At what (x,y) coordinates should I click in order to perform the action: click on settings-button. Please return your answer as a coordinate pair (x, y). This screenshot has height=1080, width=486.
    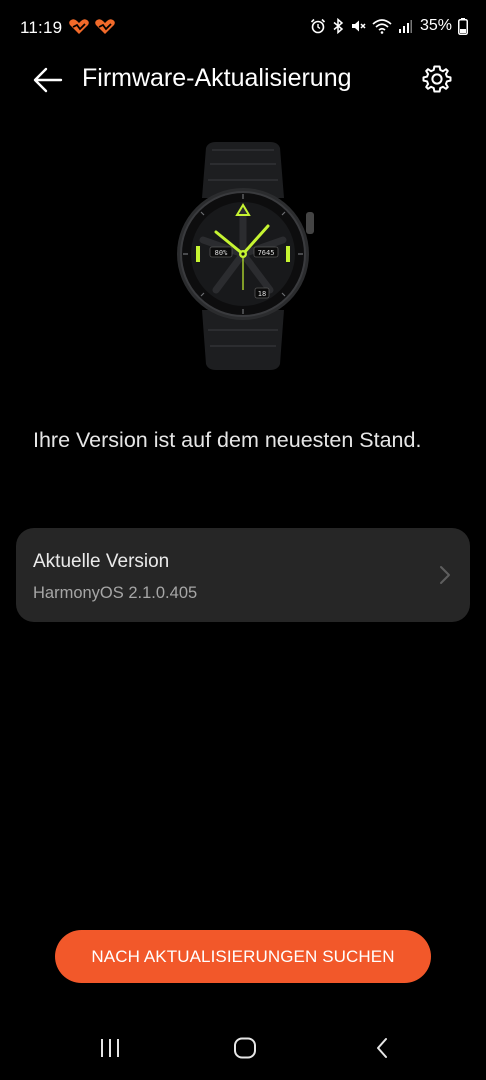
    Looking at the image, I should click on (437, 79).